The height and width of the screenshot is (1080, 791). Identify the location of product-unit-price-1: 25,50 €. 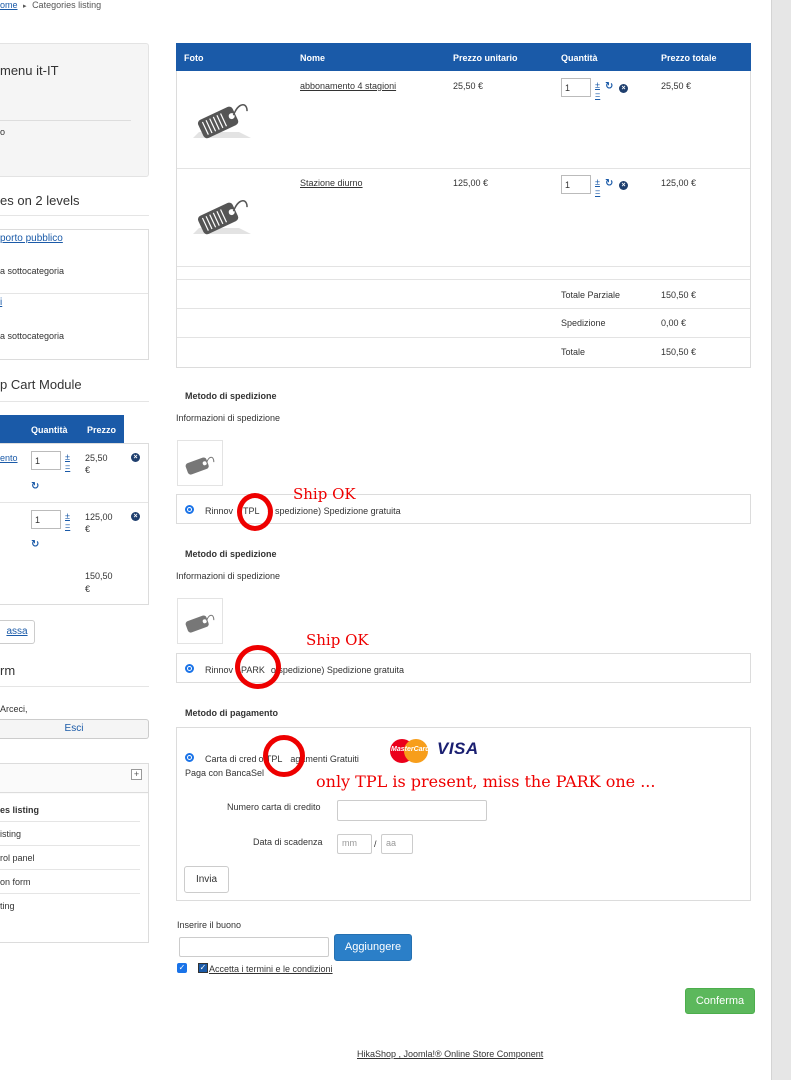
(468, 86).